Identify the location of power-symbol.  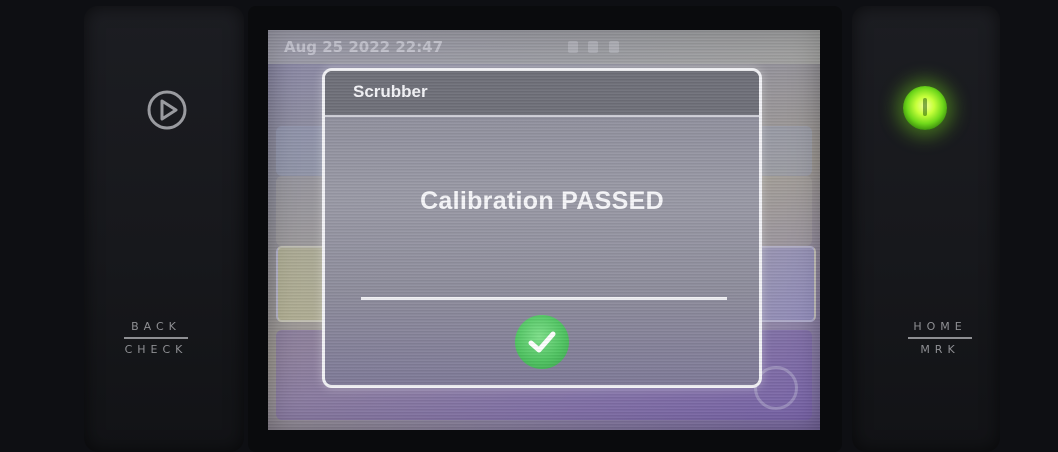
(925, 107).